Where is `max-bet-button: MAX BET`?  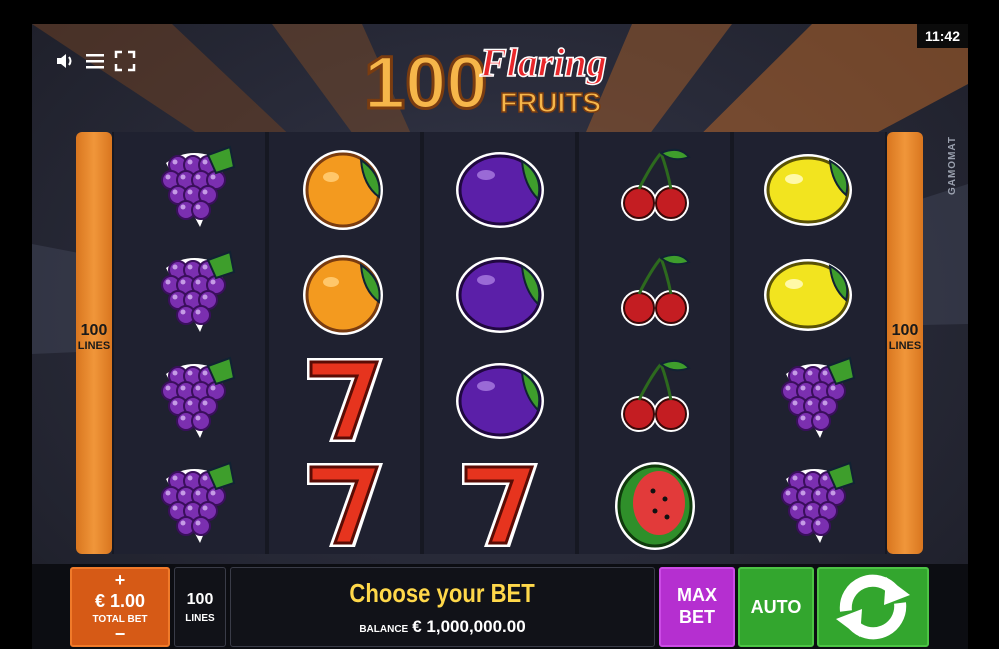
max-bet-button: MAX BET is located at coordinates (697, 607).